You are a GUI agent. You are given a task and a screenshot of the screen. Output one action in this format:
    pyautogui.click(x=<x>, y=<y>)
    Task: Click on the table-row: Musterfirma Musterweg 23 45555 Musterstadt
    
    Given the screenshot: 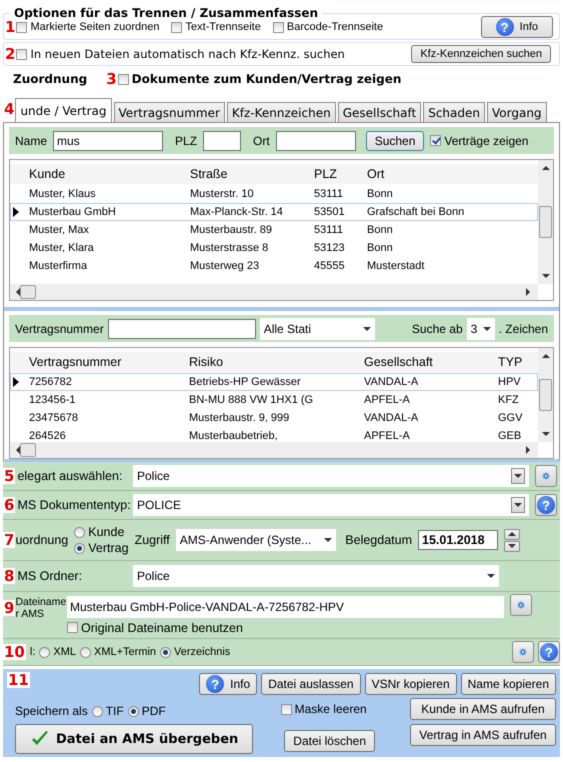 What is the action you would take?
    pyautogui.click(x=274, y=266)
    